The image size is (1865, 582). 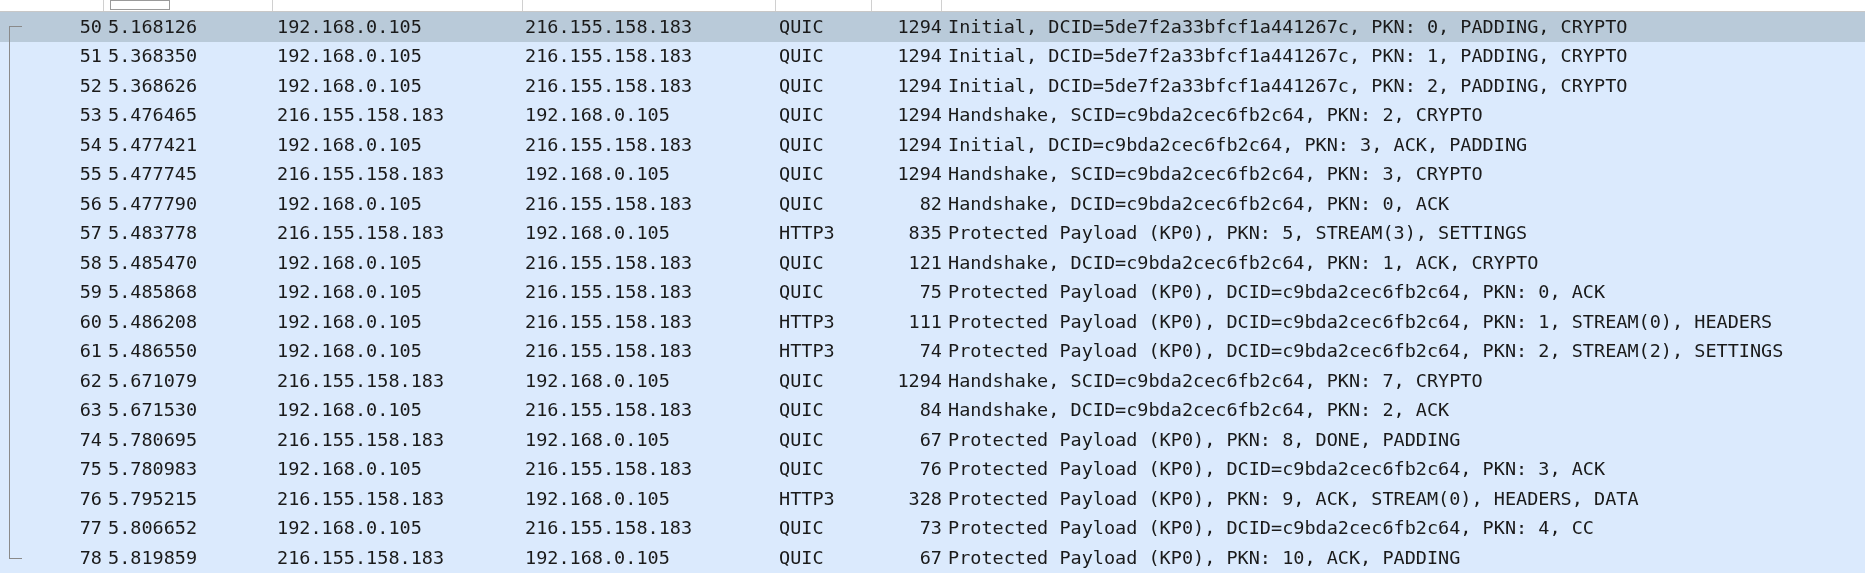 What do you see at coordinates (932, 174) in the screenshot?
I see `packet-row: 55 5.477745 216.155.158.183 192.168.0.105 QUIC 1294 Handshake, SCID=c9bda2cec6fb2c64, PKN: 3, CRYPTO` at bounding box center [932, 174].